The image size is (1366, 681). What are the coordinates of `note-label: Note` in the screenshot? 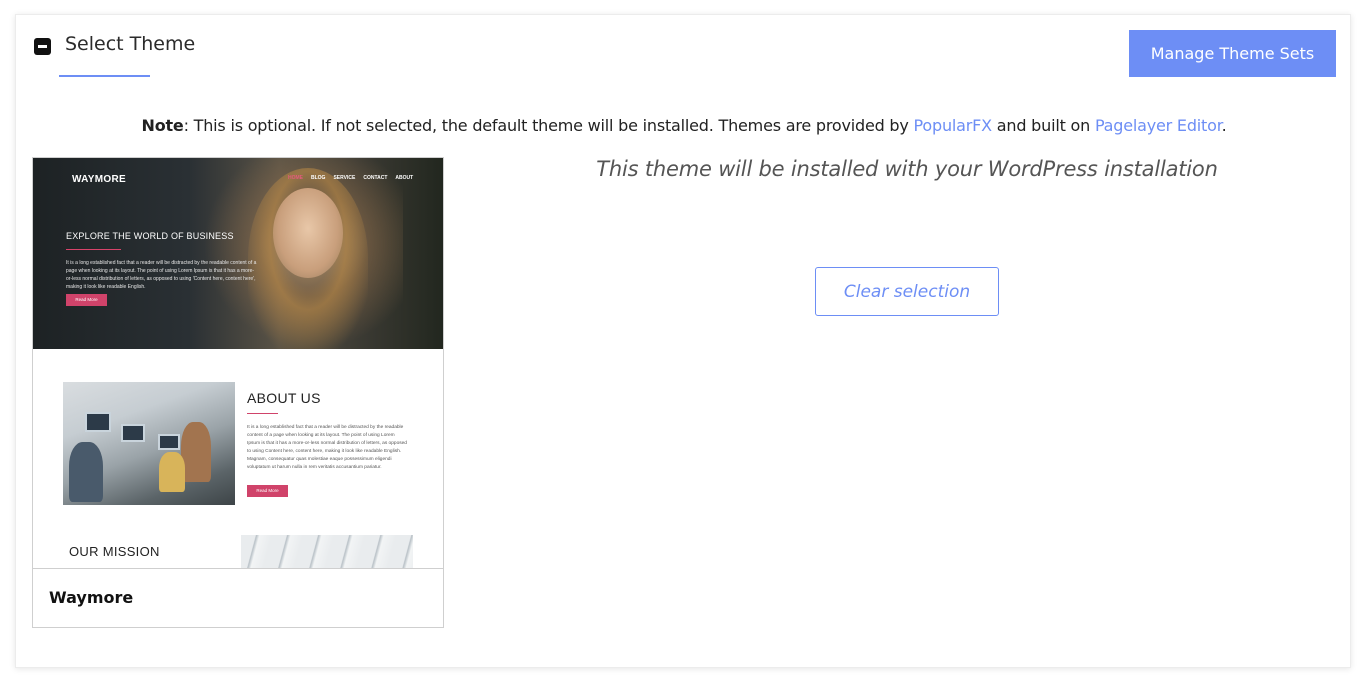 It's located at (162, 125).